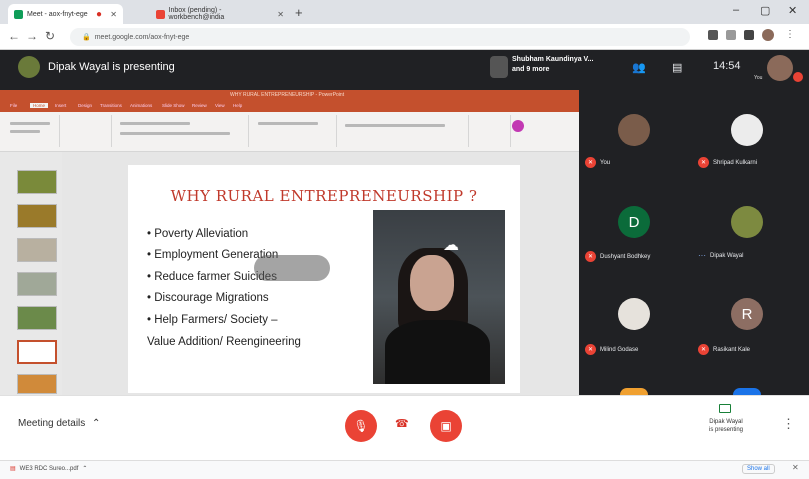 The image size is (809, 479). What do you see at coordinates (57, 14) in the screenshot?
I see `tab-title: Meet - aox-fnyt-ege` at bounding box center [57, 14].